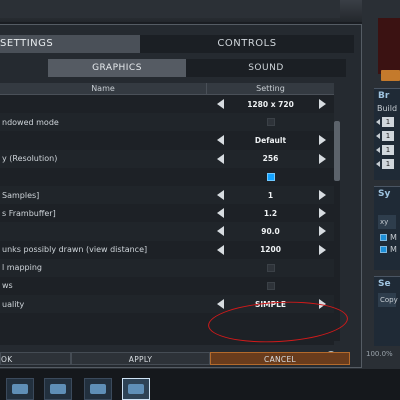 The image size is (400, 400). What do you see at coordinates (167, 286) in the screenshot?
I see `table-row: ws` at bounding box center [167, 286].